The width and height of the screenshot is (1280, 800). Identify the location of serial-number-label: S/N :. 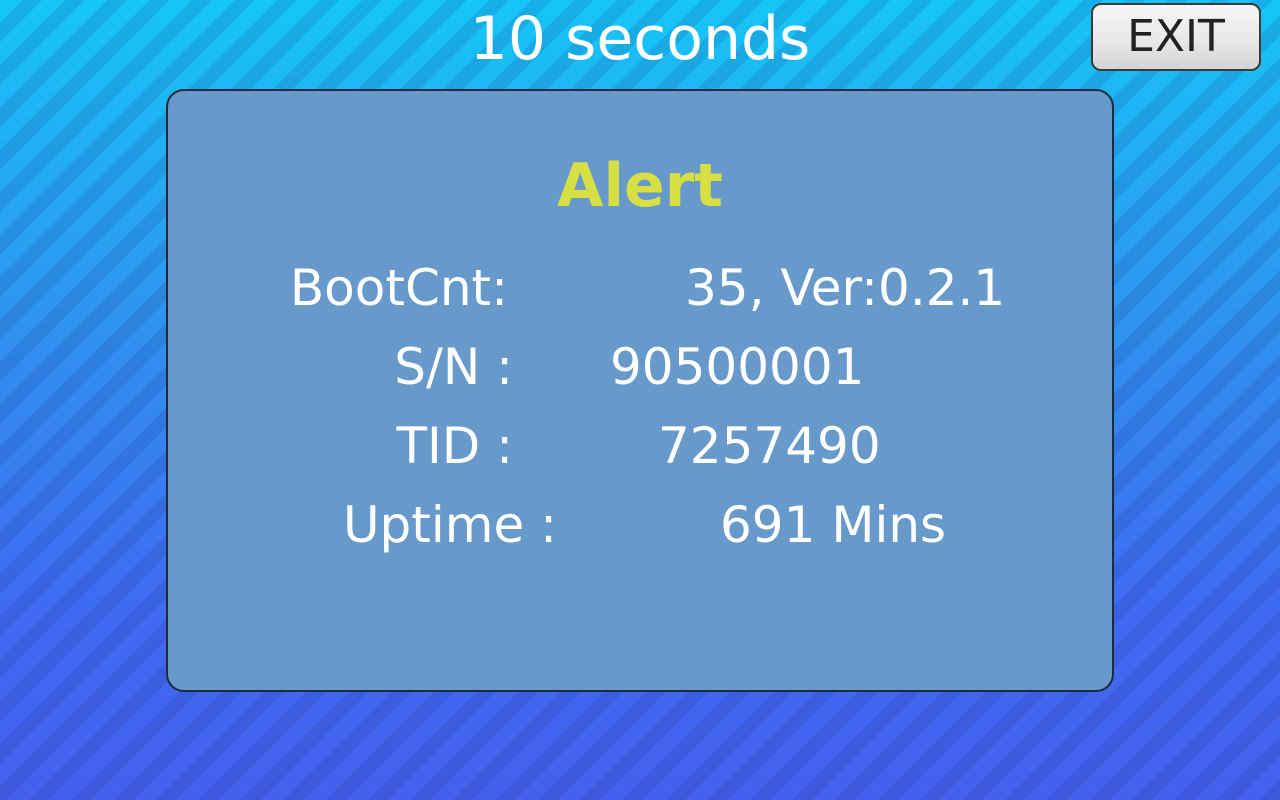
(453, 367).